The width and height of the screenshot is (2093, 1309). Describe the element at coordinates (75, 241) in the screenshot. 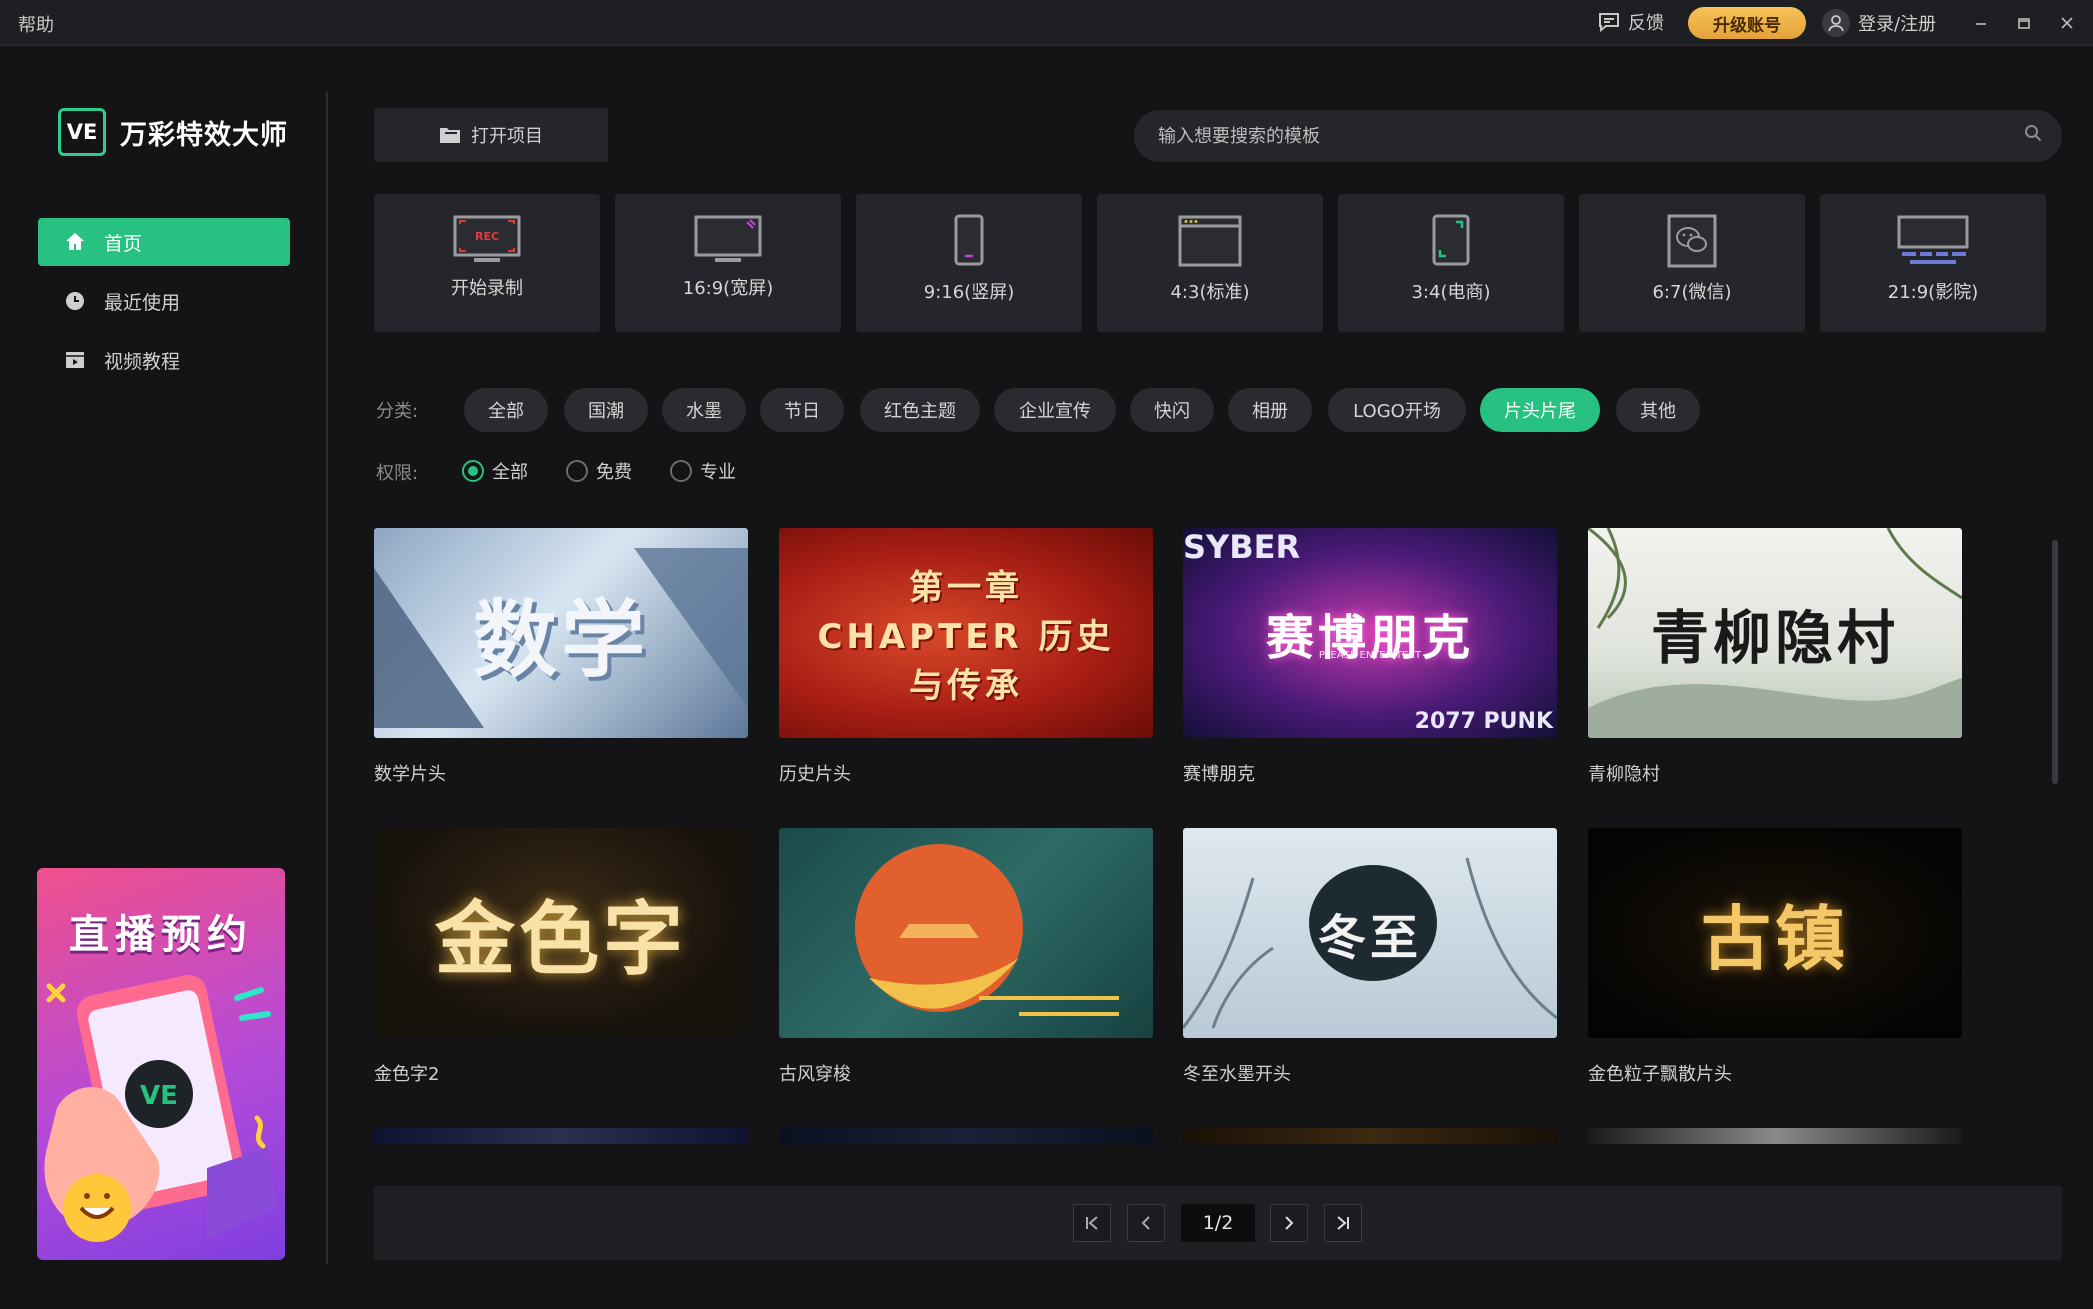

I see `home-icon` at that location.